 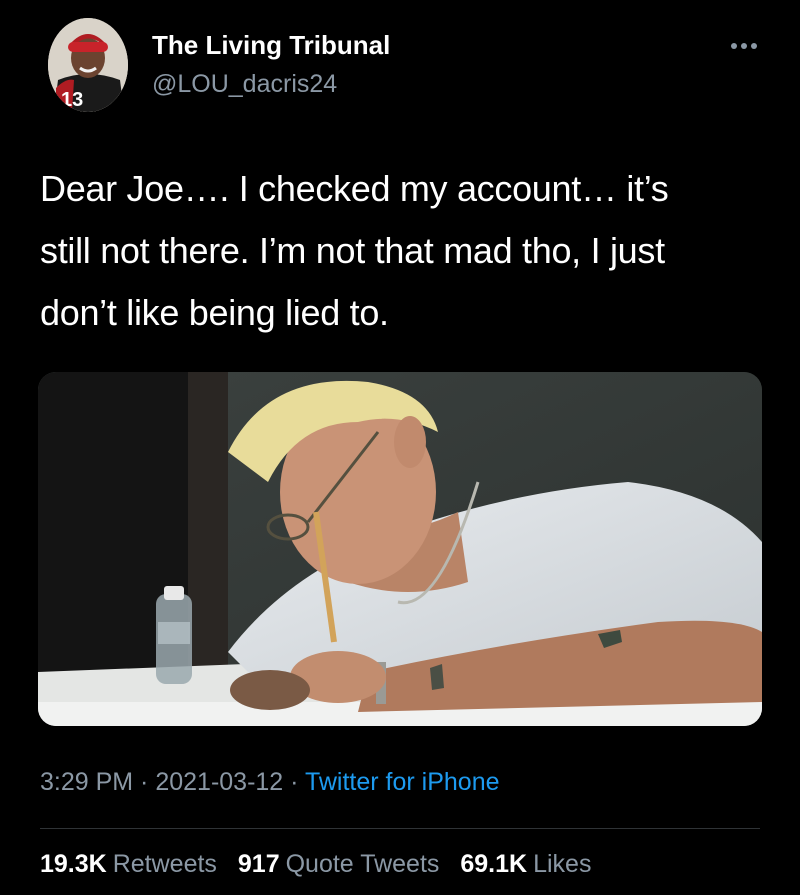 I want to click on quote-tweets-count: 917, so click(x=258, y=864).